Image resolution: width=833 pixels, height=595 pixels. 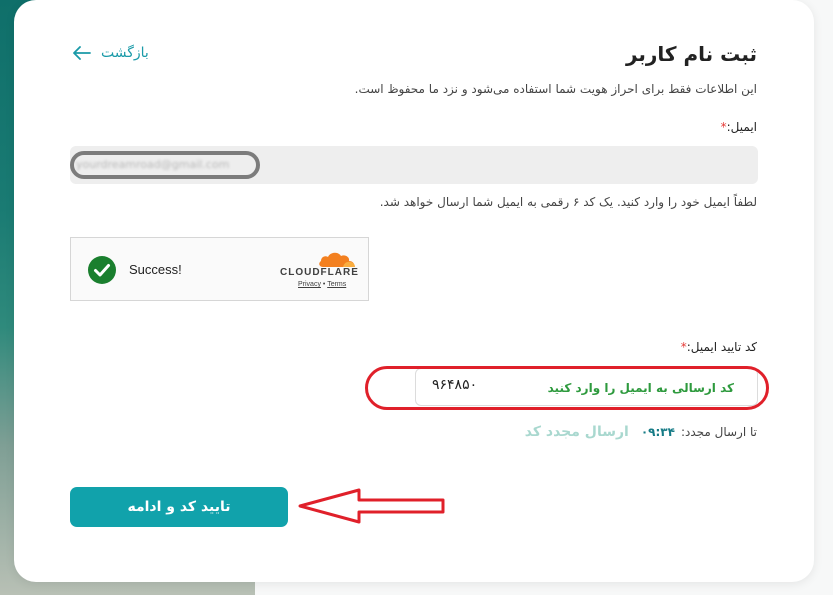 I want to click on annotation-red-oval, so click(x=567, y=388).